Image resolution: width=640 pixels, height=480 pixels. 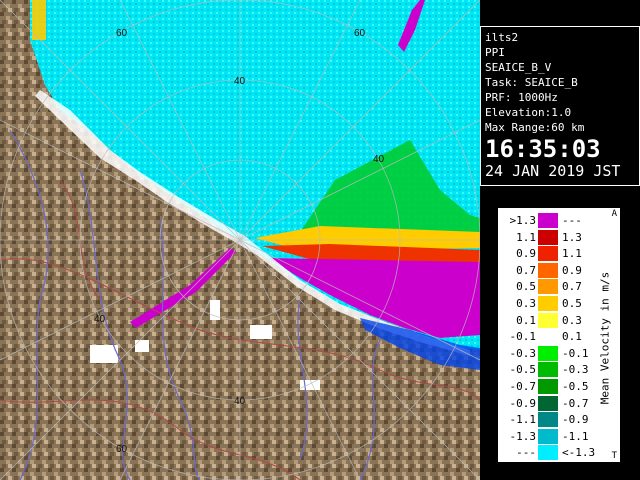 What do you see at coordinates (528, 112) in the screenshot?
I see `elevation-value: Elevation:1.0` at bounding box center [528, 112].